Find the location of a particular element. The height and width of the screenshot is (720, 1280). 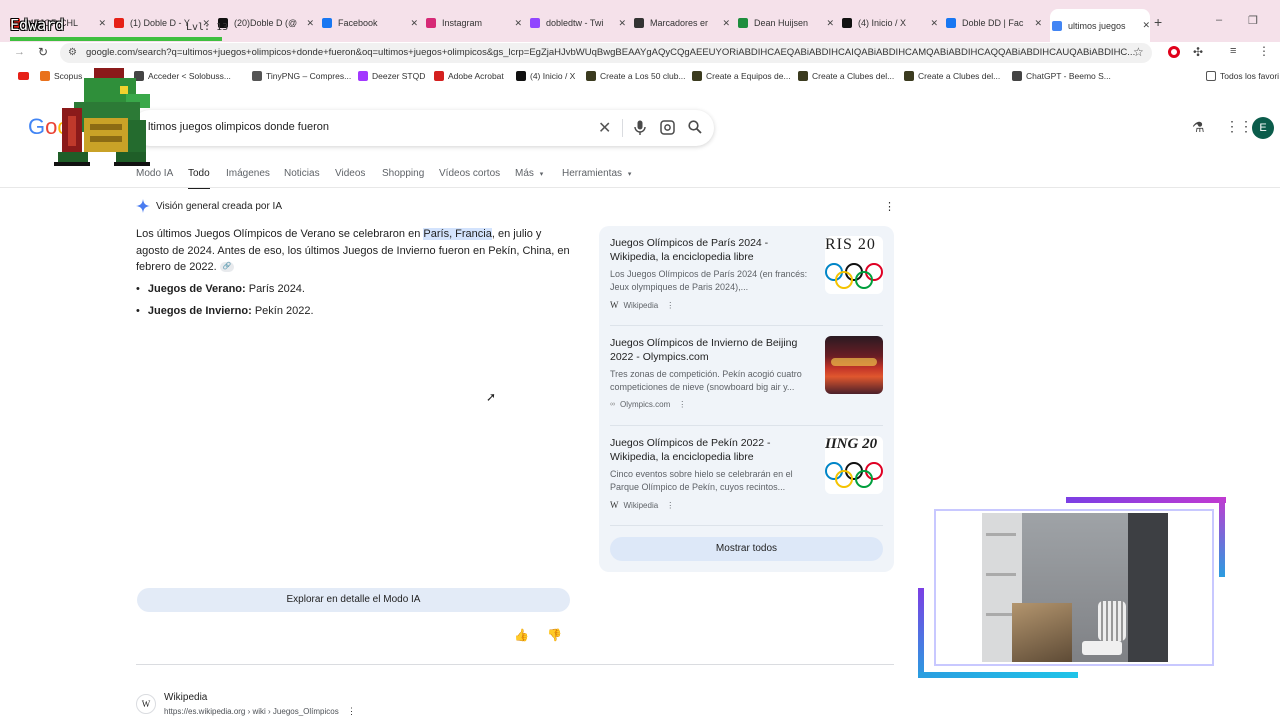

level-label: Lvl: 13 is located at coordinates (207, 27).